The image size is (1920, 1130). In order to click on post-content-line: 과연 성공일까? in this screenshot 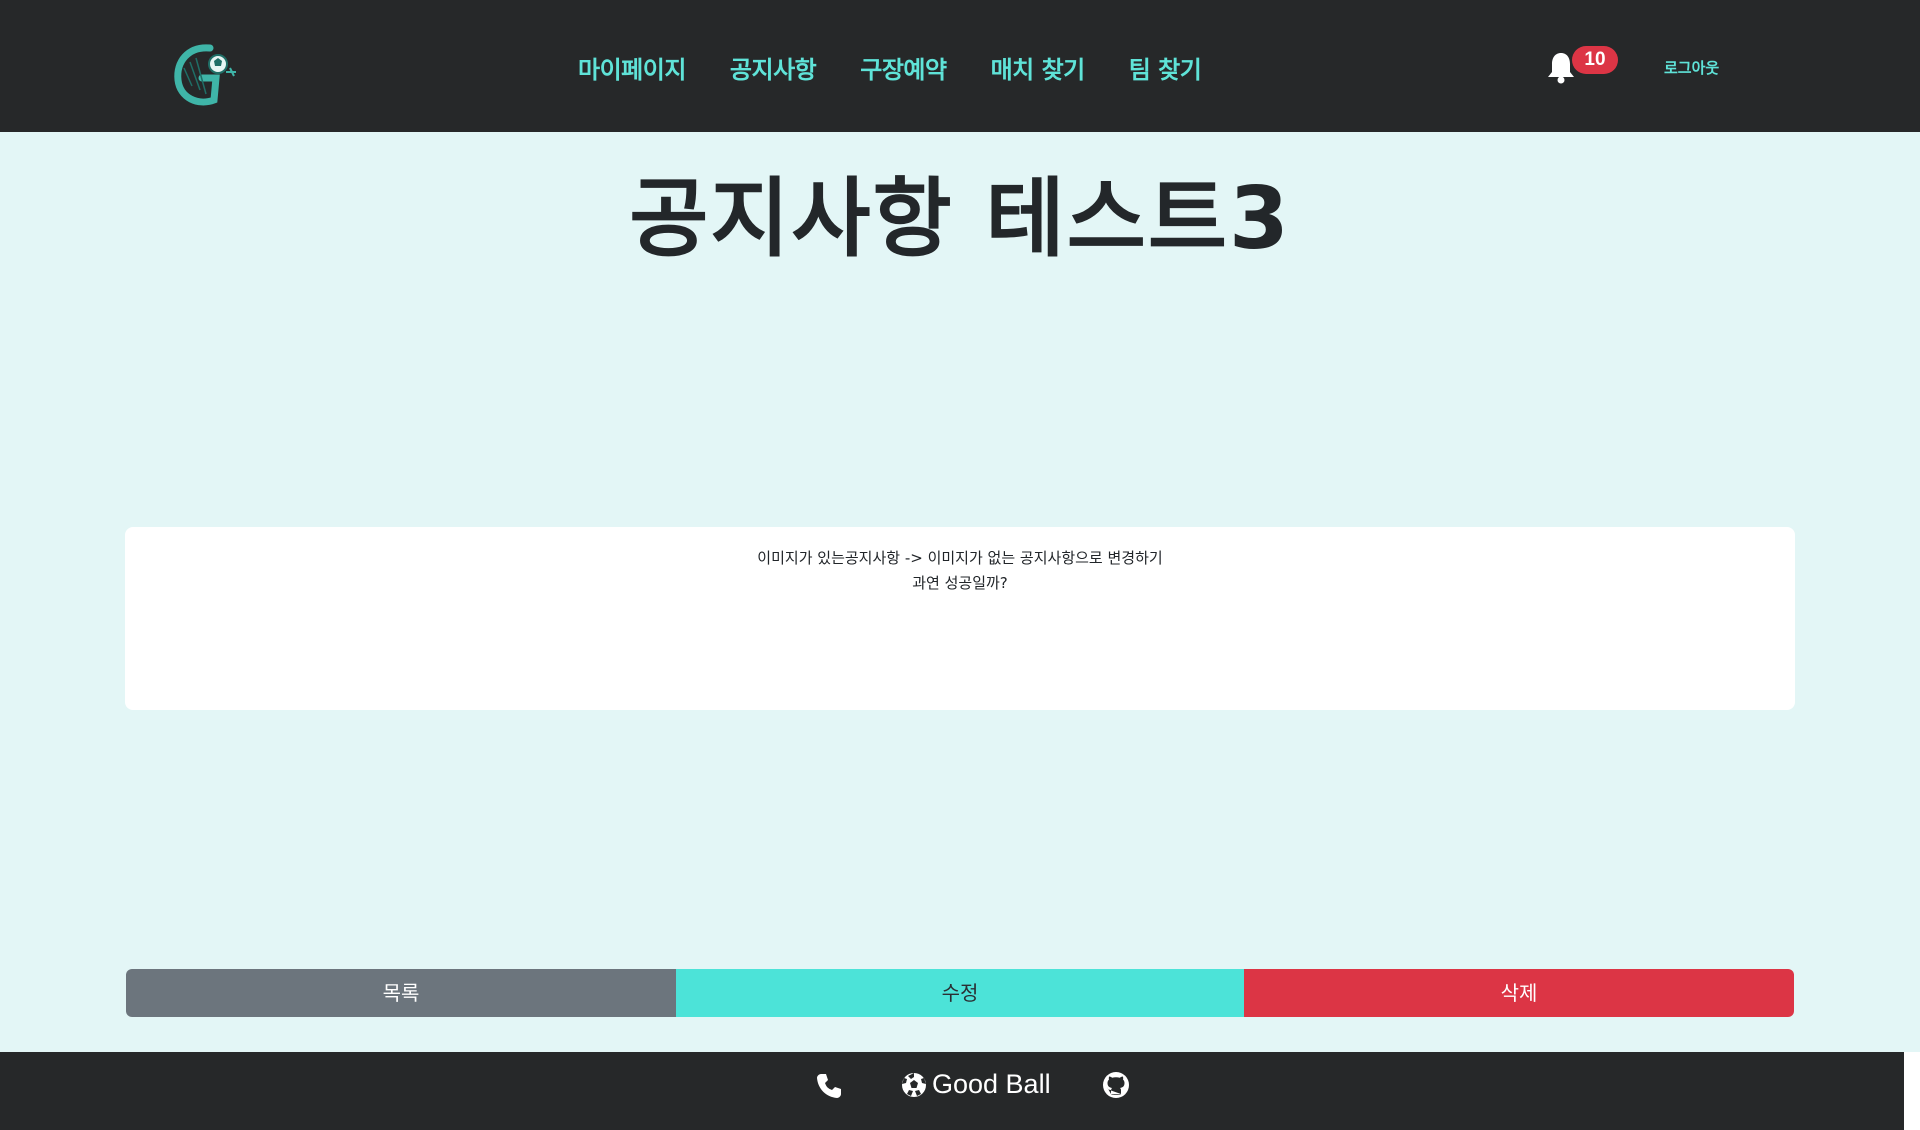, I will do `click(960, 583)`.